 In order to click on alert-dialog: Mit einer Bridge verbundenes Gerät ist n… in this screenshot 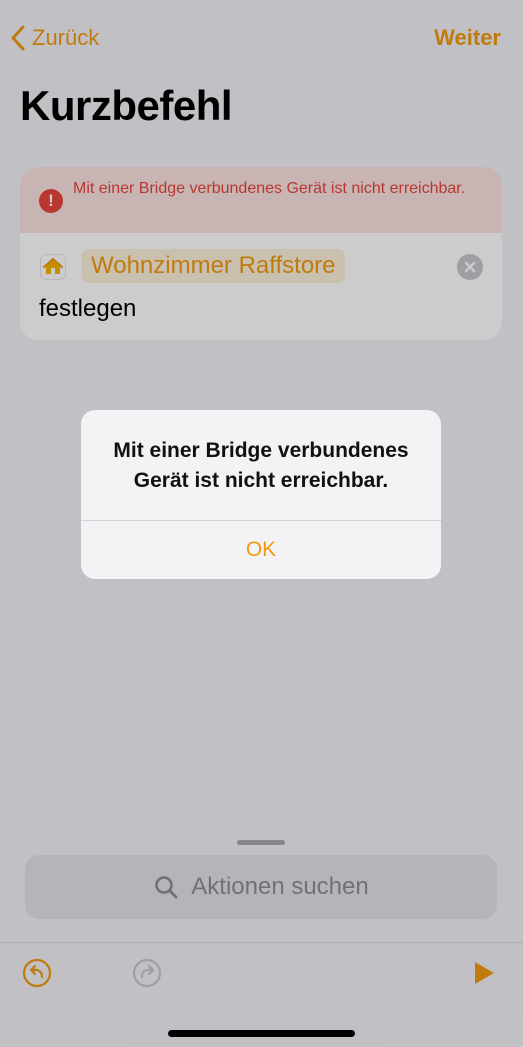, I will do `click(261, 494)`.